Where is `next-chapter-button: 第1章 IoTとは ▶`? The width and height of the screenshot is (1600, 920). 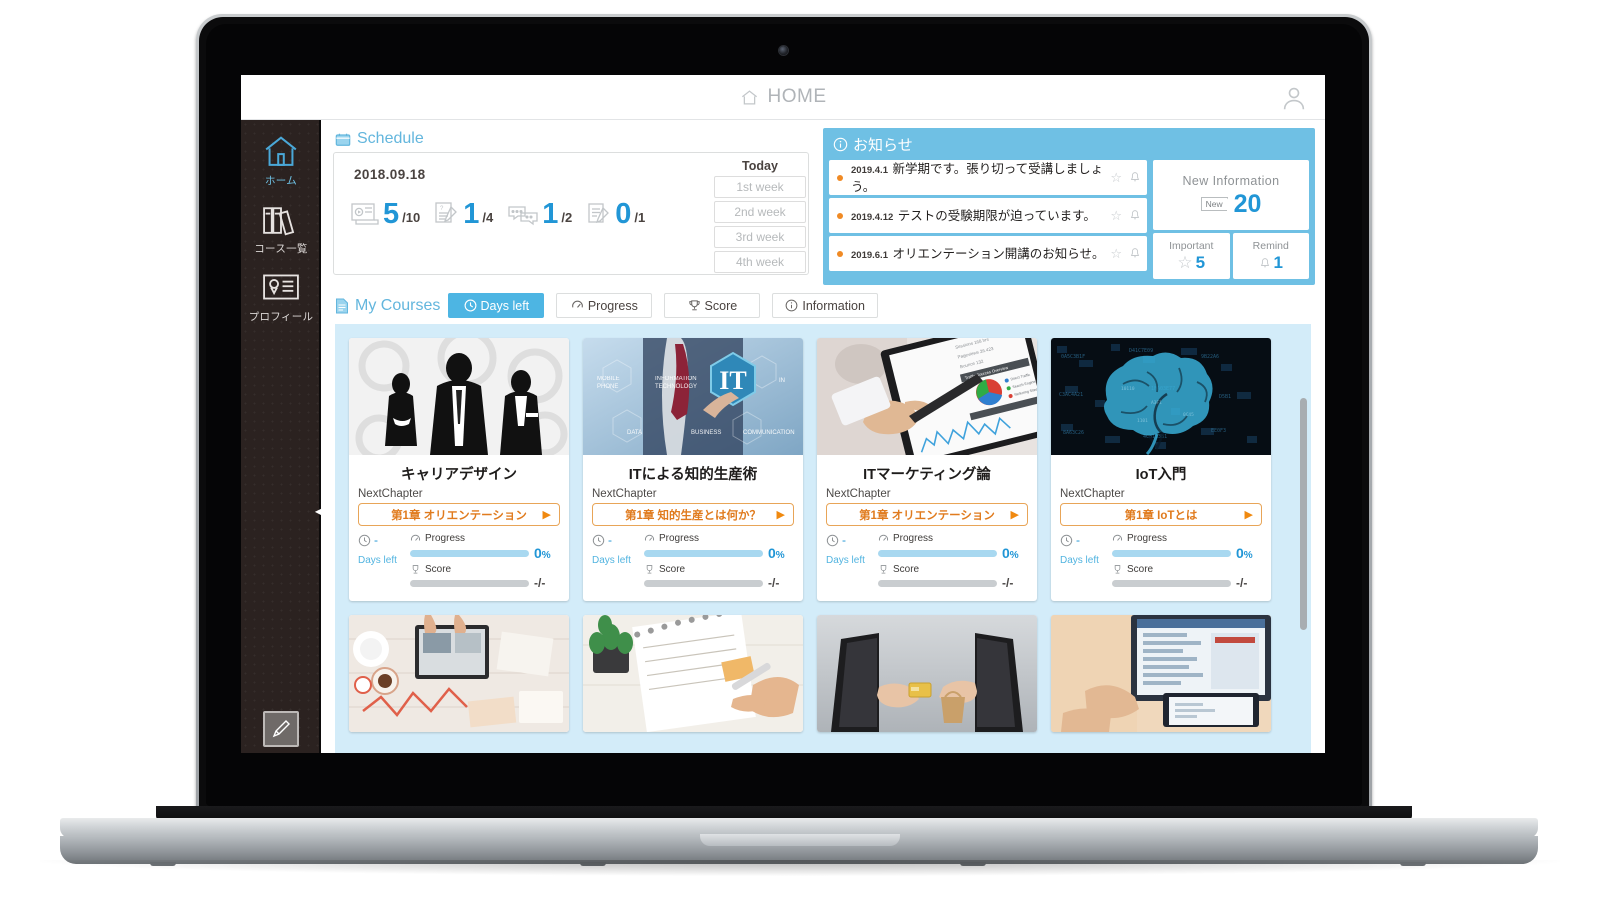 next-chapter-button: 第1章 IoTとは ▶ is located at coordinates (1161, 514).